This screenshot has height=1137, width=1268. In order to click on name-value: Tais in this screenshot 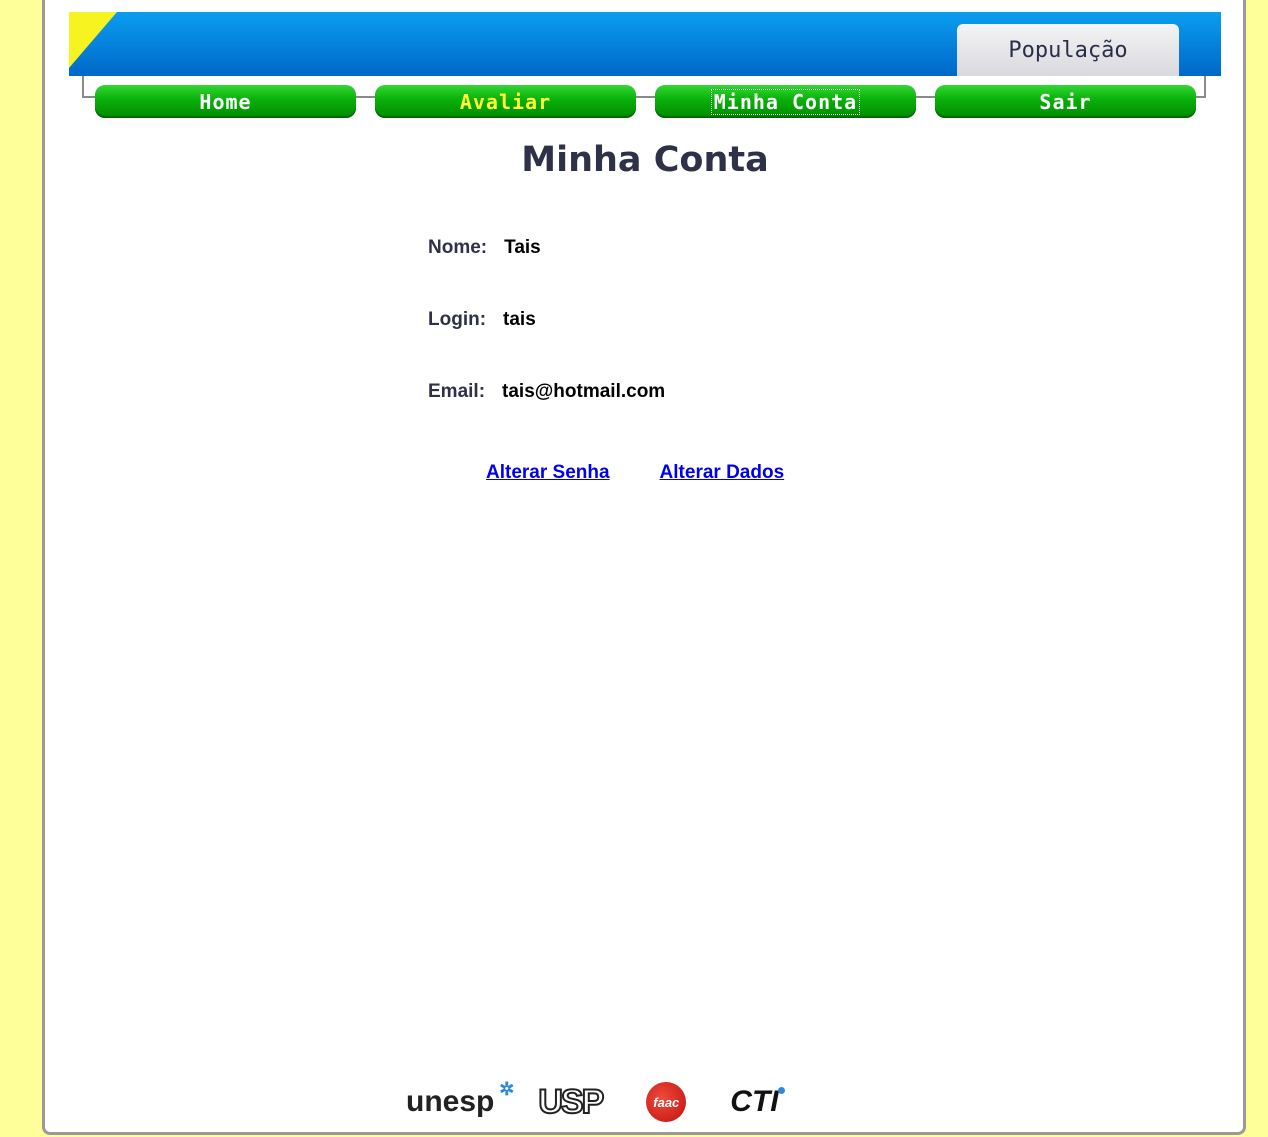, I will do `click(522, 247)`.